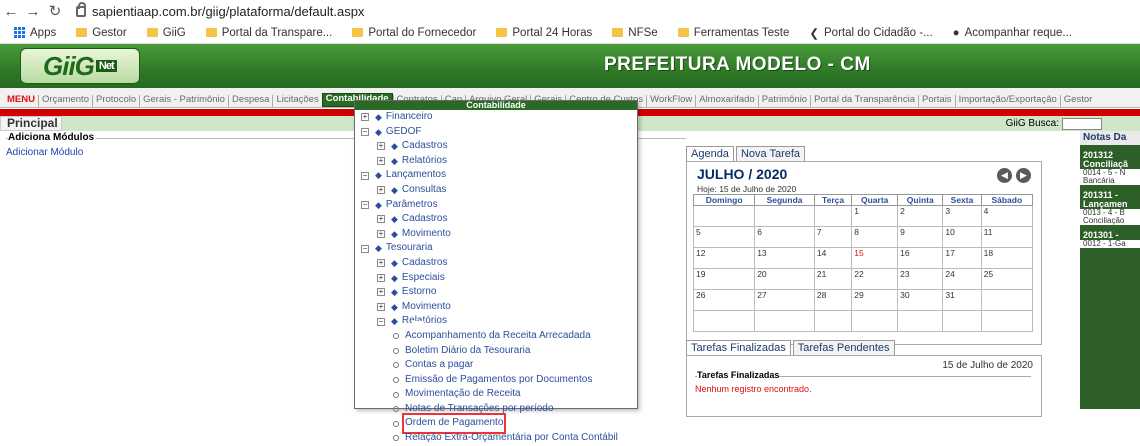 The width and height of the screenshot is (1140, 446). I want to click on menu-item: Patrimônio, so click(783, 101).